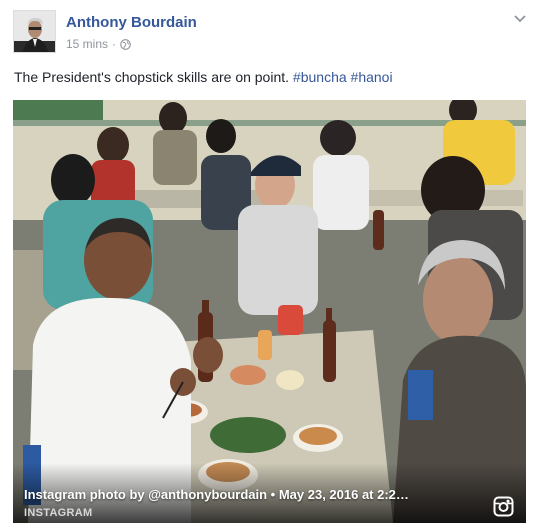 This screenshot has width=542, height=523. What do you see at coordinates (58, 513) in the screenshot?
I see `photo-source-label: INSTAGRAM` at bounding box center [58, 513].